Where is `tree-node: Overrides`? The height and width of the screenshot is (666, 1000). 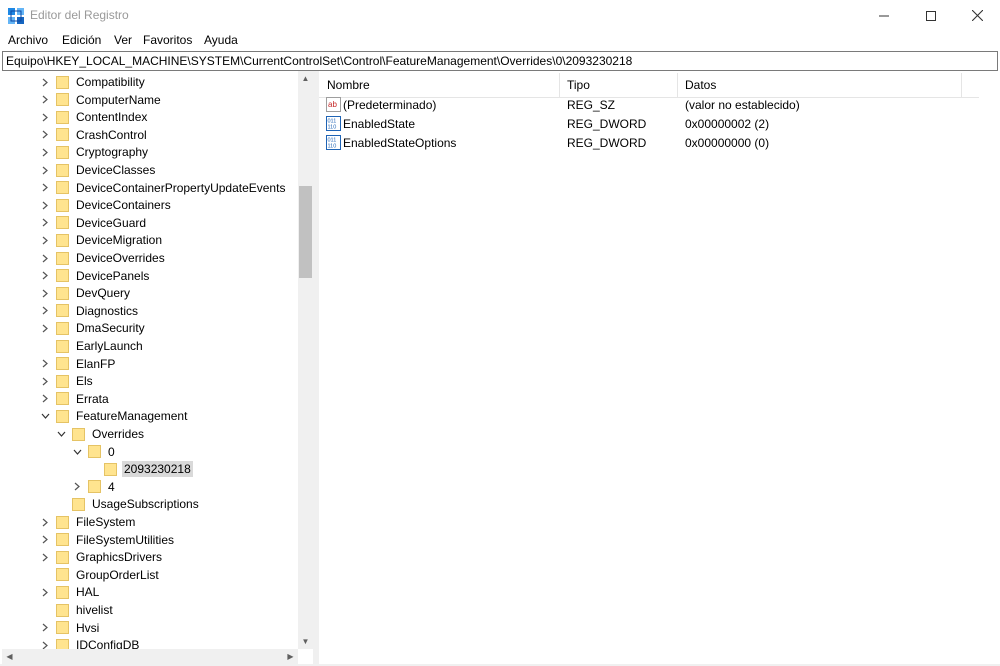 tree-node: Overrides is located at coordinates (101, 434).